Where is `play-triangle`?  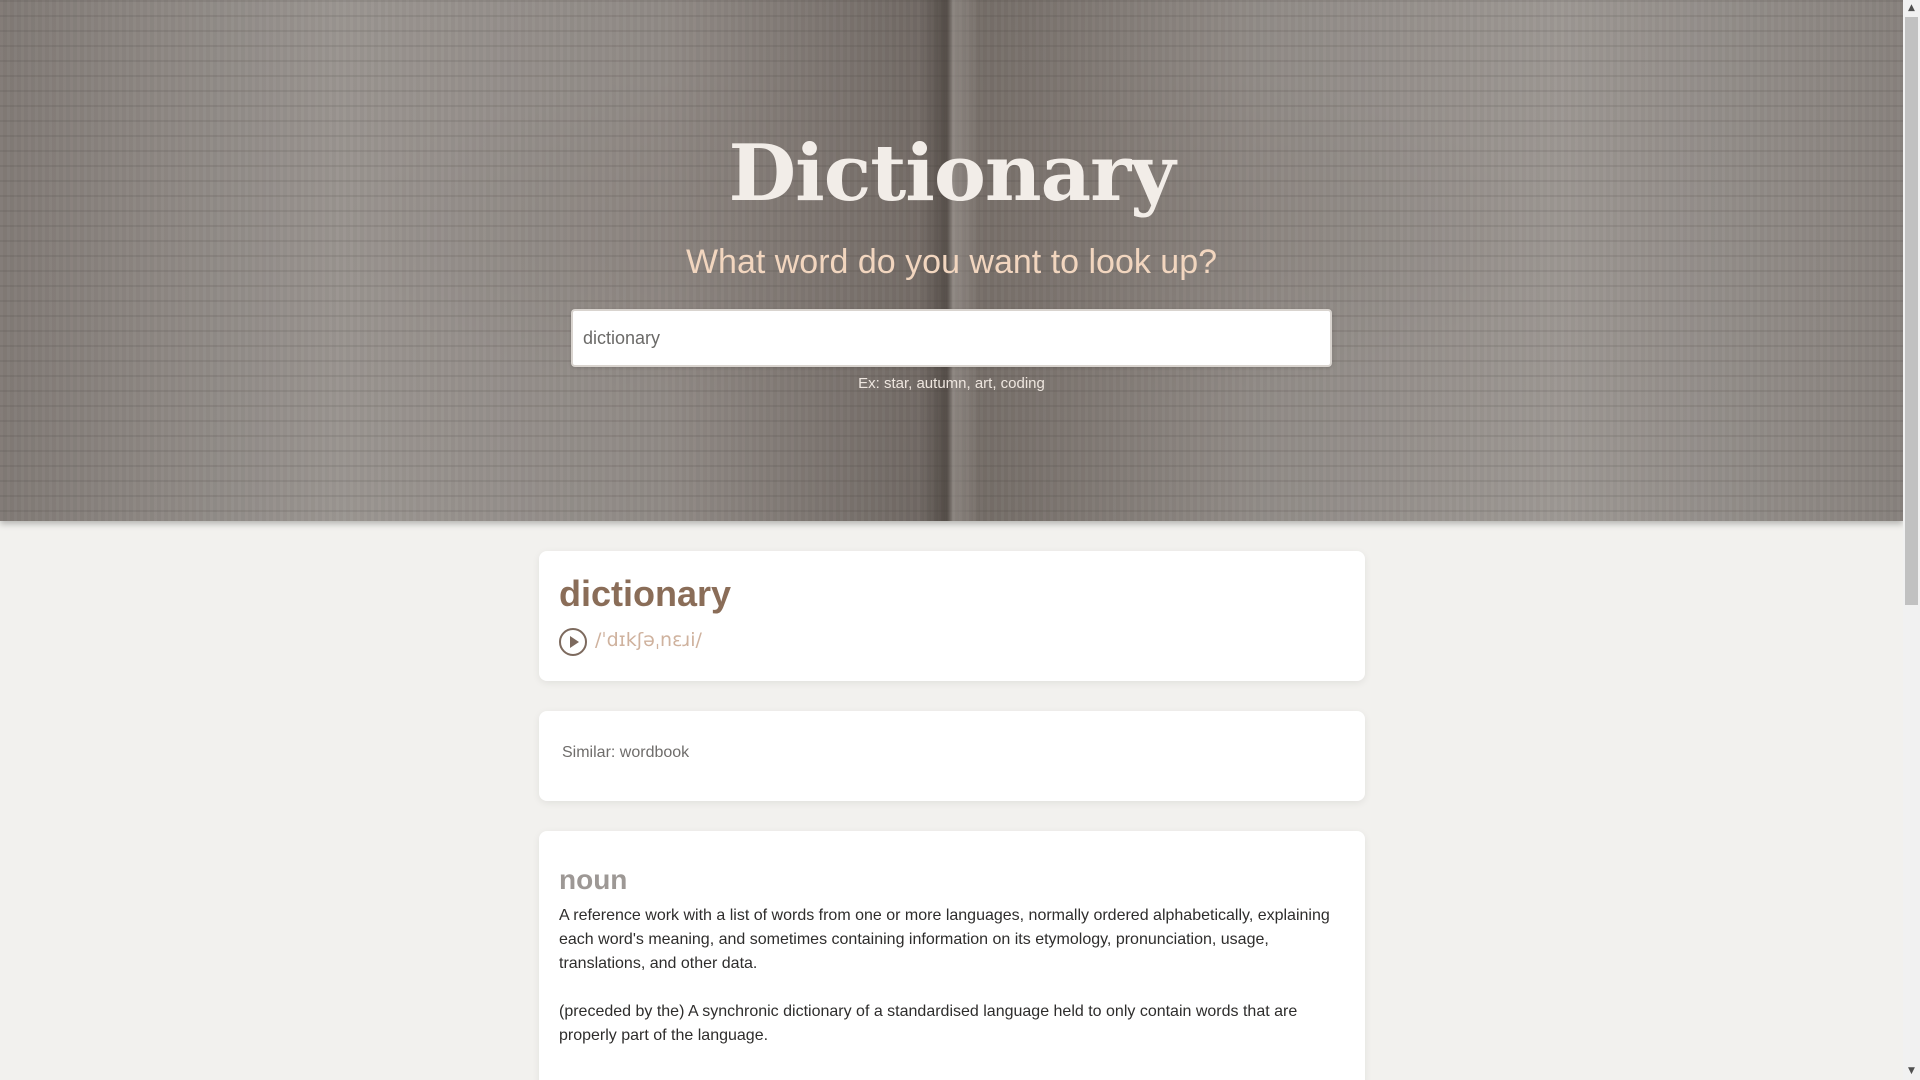
play-triangle is located at coordinates (574, 642).